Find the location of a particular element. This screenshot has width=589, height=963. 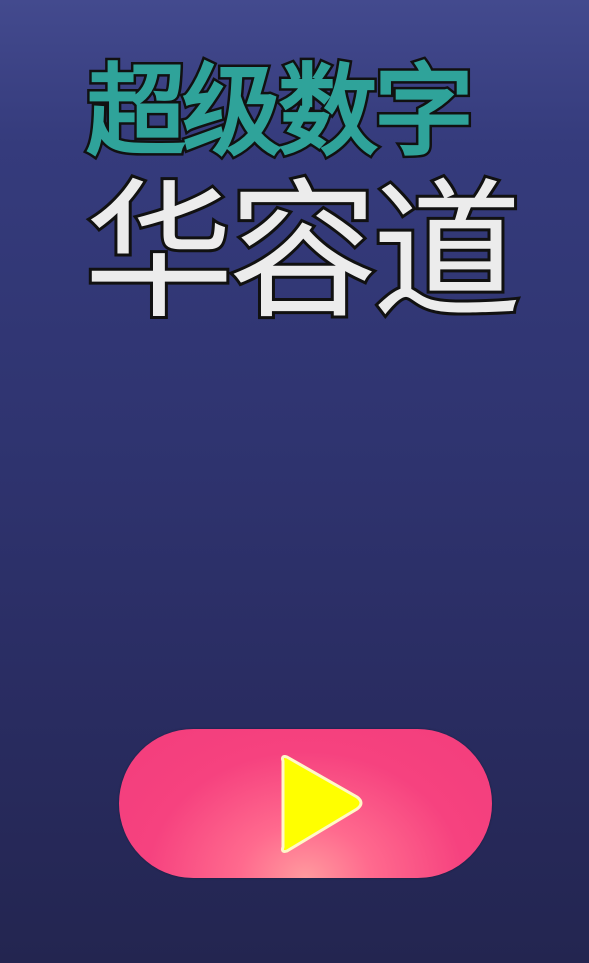

game-title-line2: 华容道 is located at coordinates (303, 253).